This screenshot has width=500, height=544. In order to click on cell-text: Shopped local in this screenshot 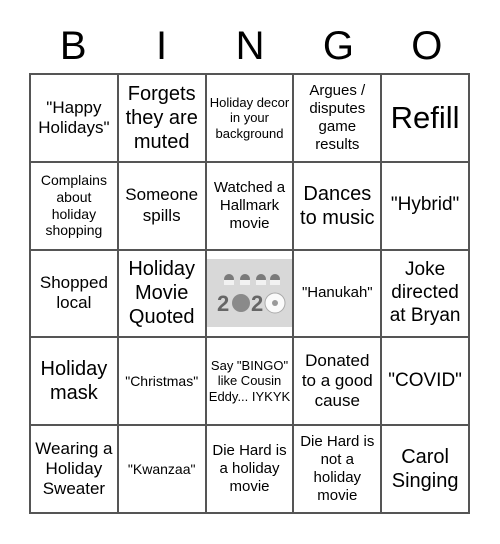, I will do `click(73, 293)`.